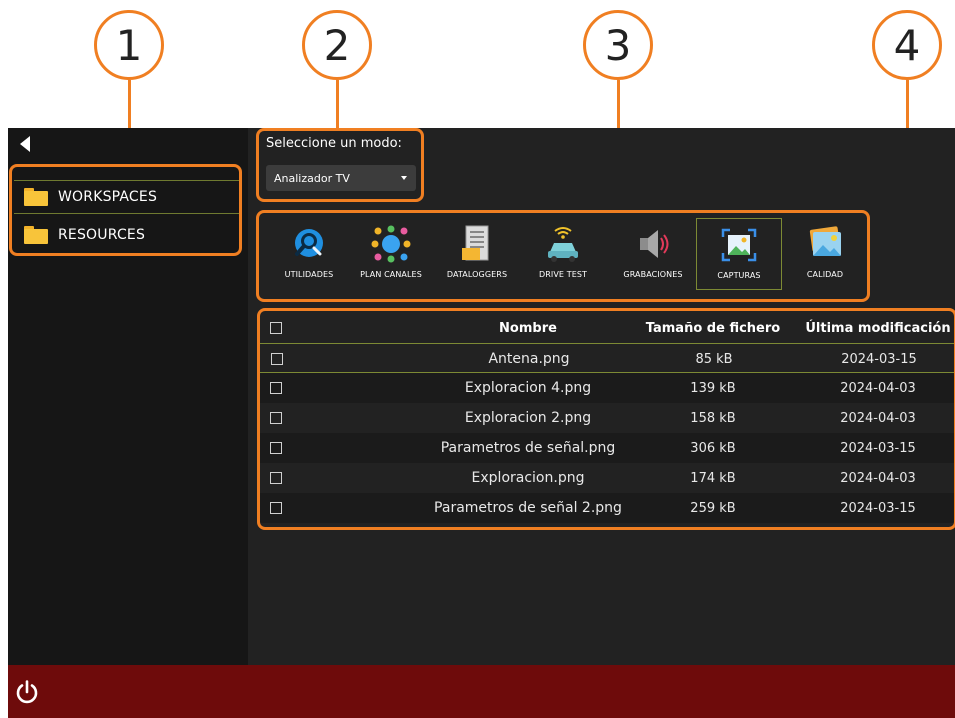 This screenshot has height=718, width=955. What do you see at coordinates (563, 274) in the screenshot?
I see `tool-label: DRIVE TEST` at bounding box center [563, 274].